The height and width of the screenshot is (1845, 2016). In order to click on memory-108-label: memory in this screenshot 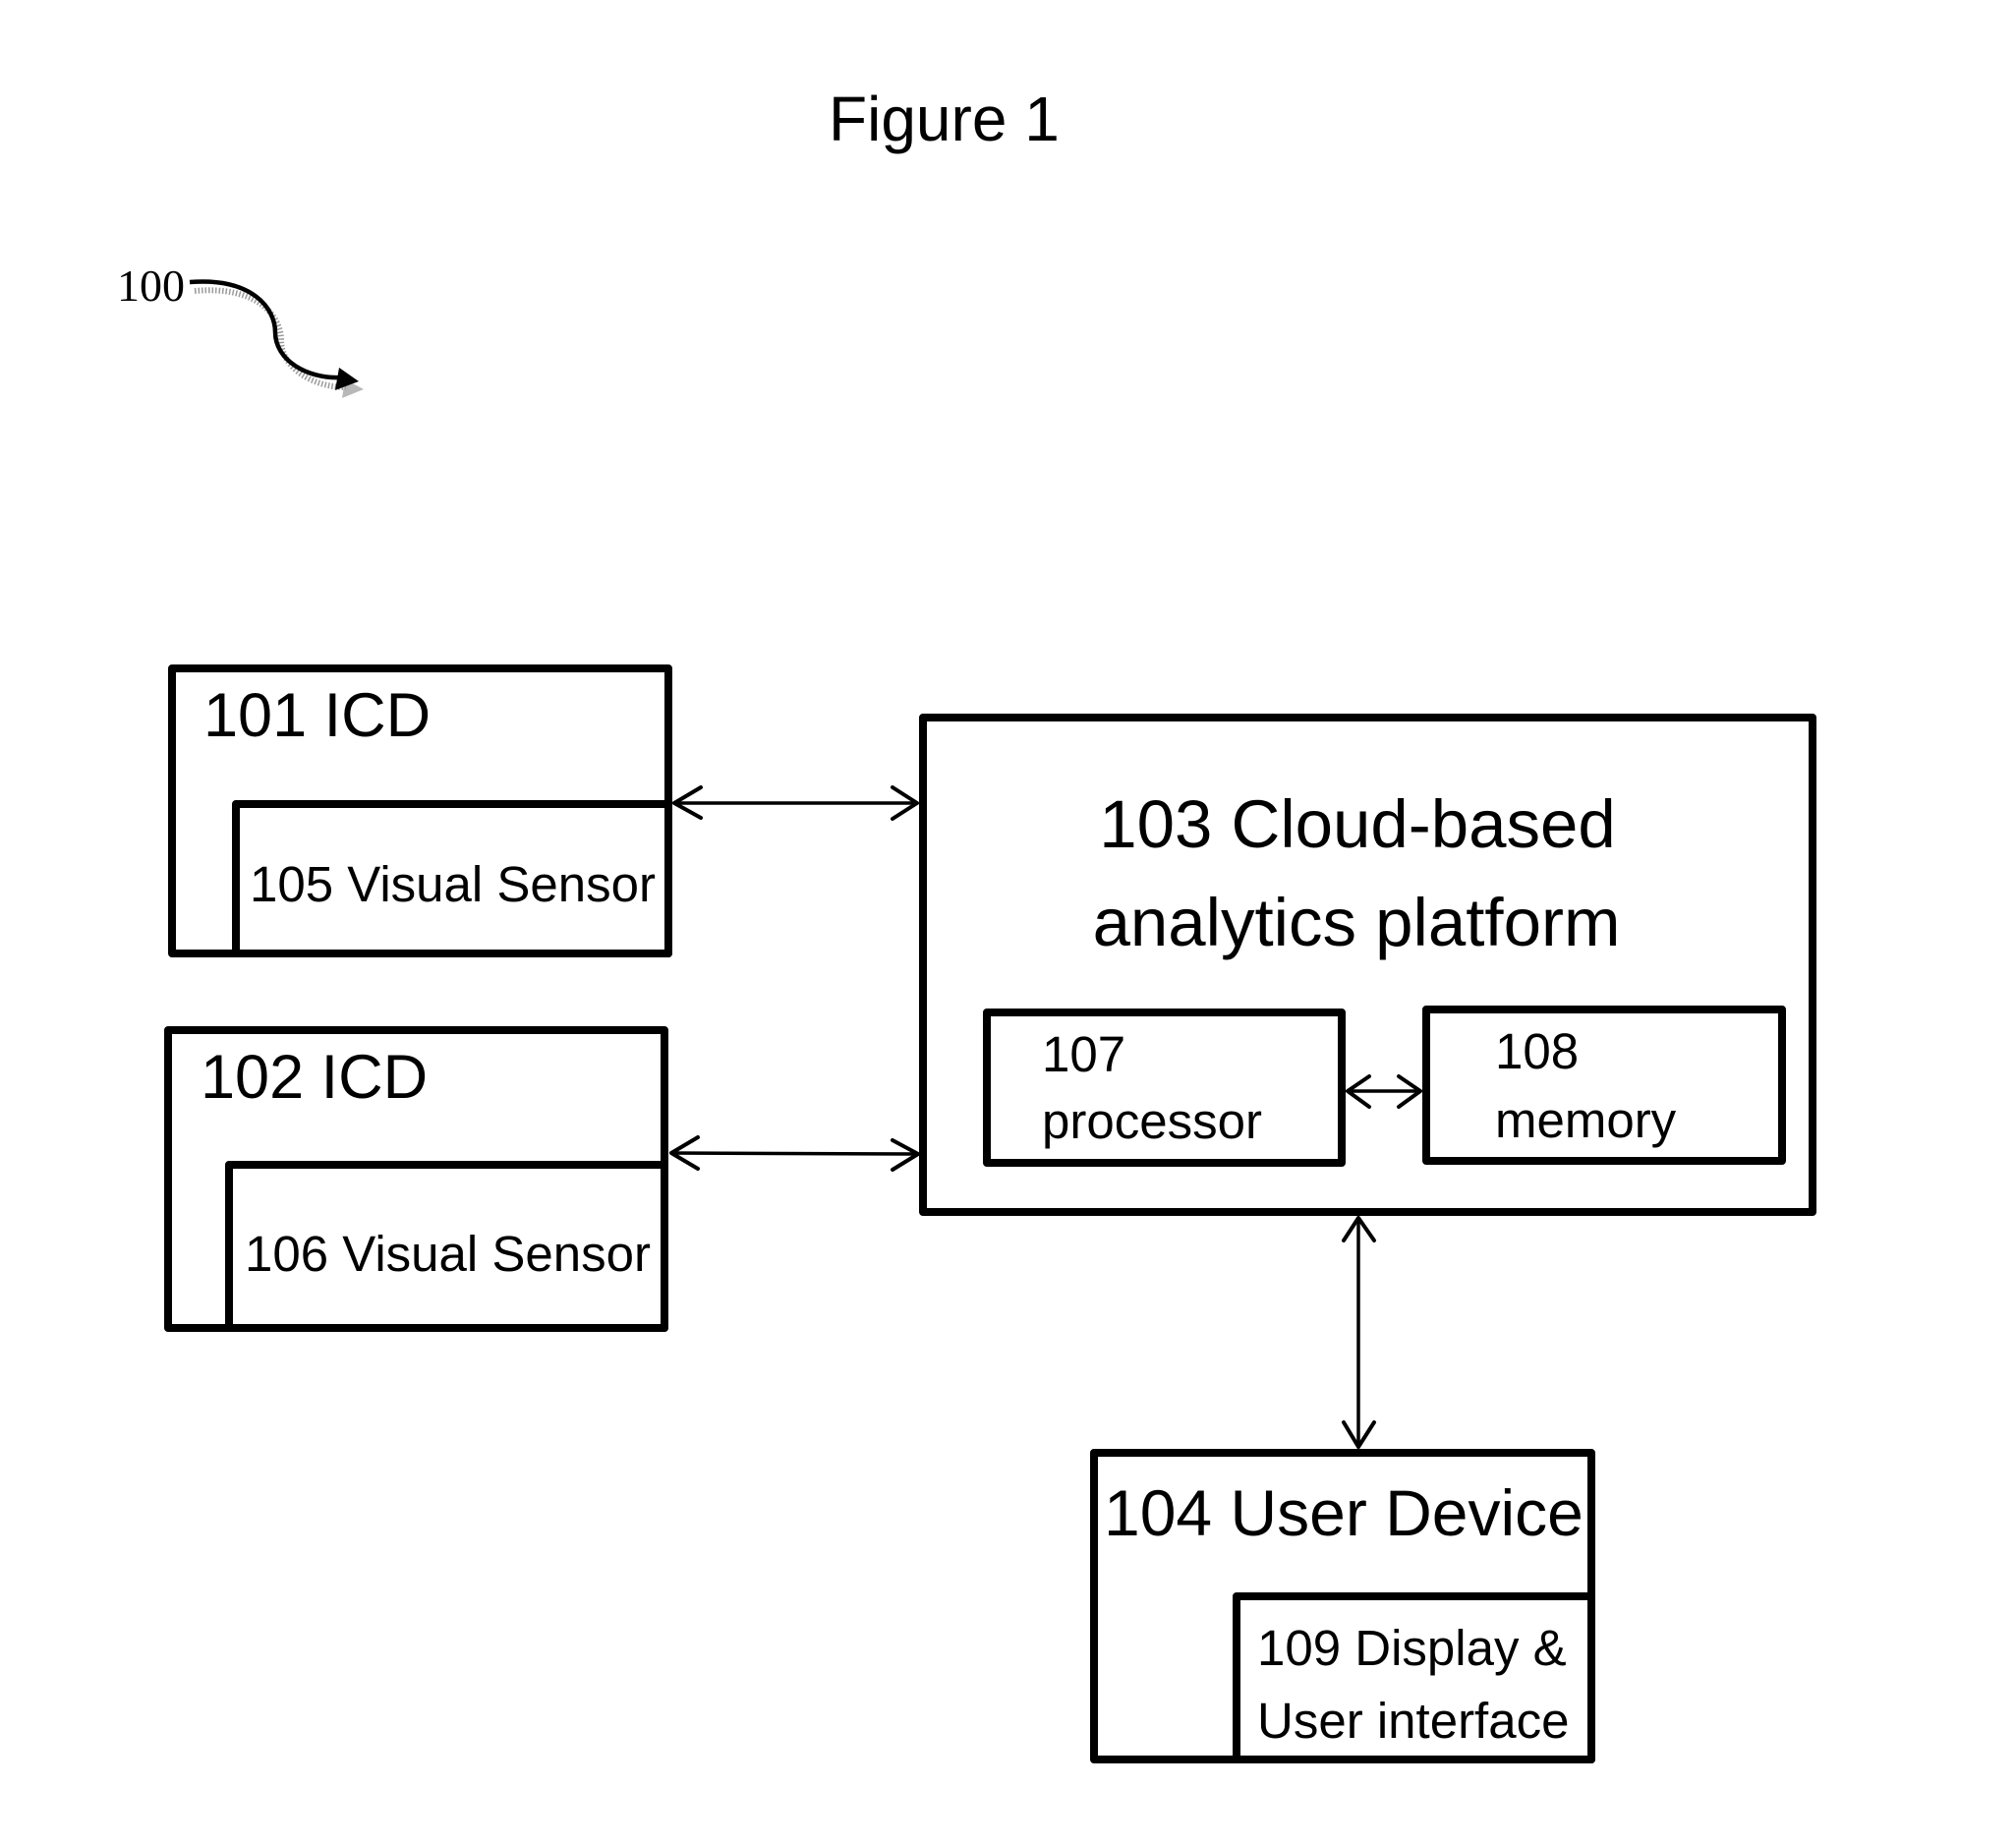, I will do `click(1586, 1120)`.